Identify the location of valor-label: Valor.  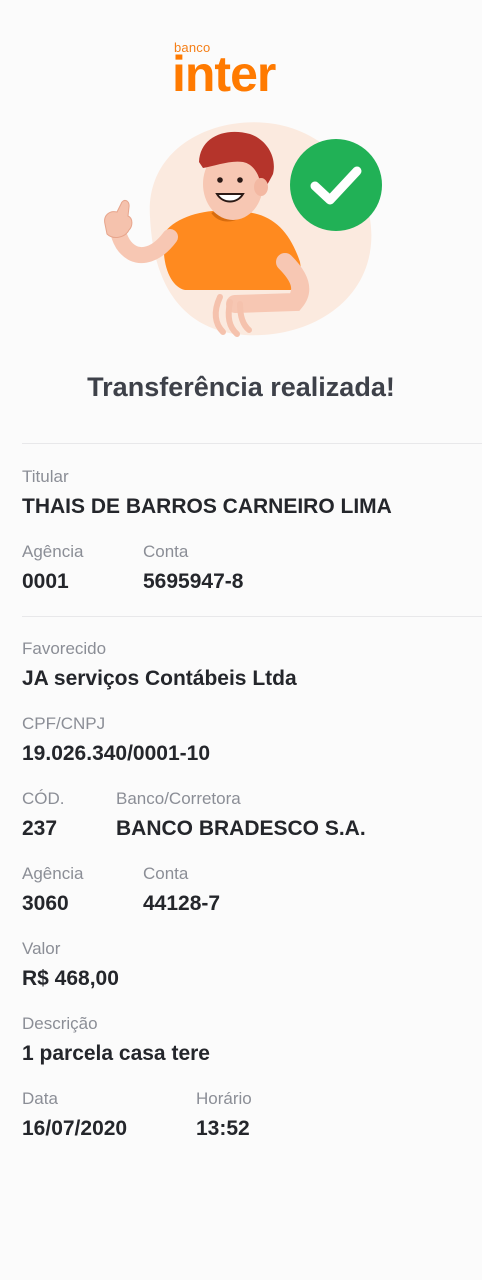
(41, 948).